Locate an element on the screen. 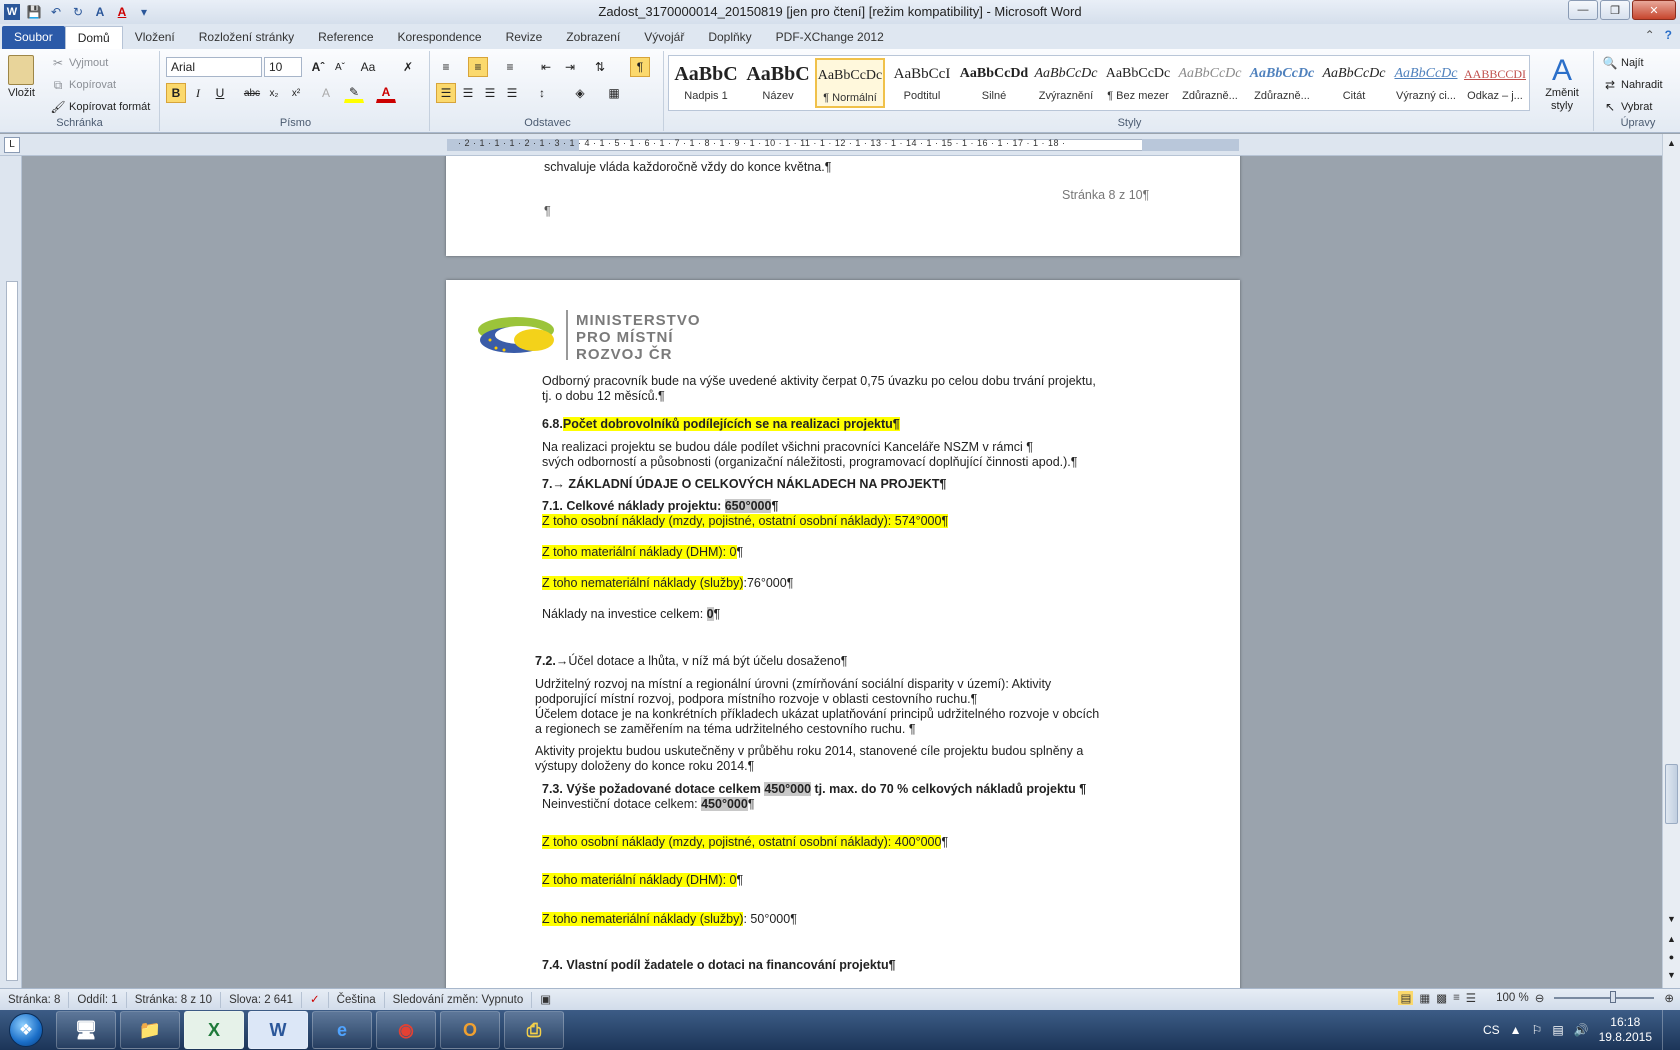 Image resolution: width=1680 pixels, height=1050 pixels. tray-action-center-icon: ⚐ is located at coordinates (1537, 1030).